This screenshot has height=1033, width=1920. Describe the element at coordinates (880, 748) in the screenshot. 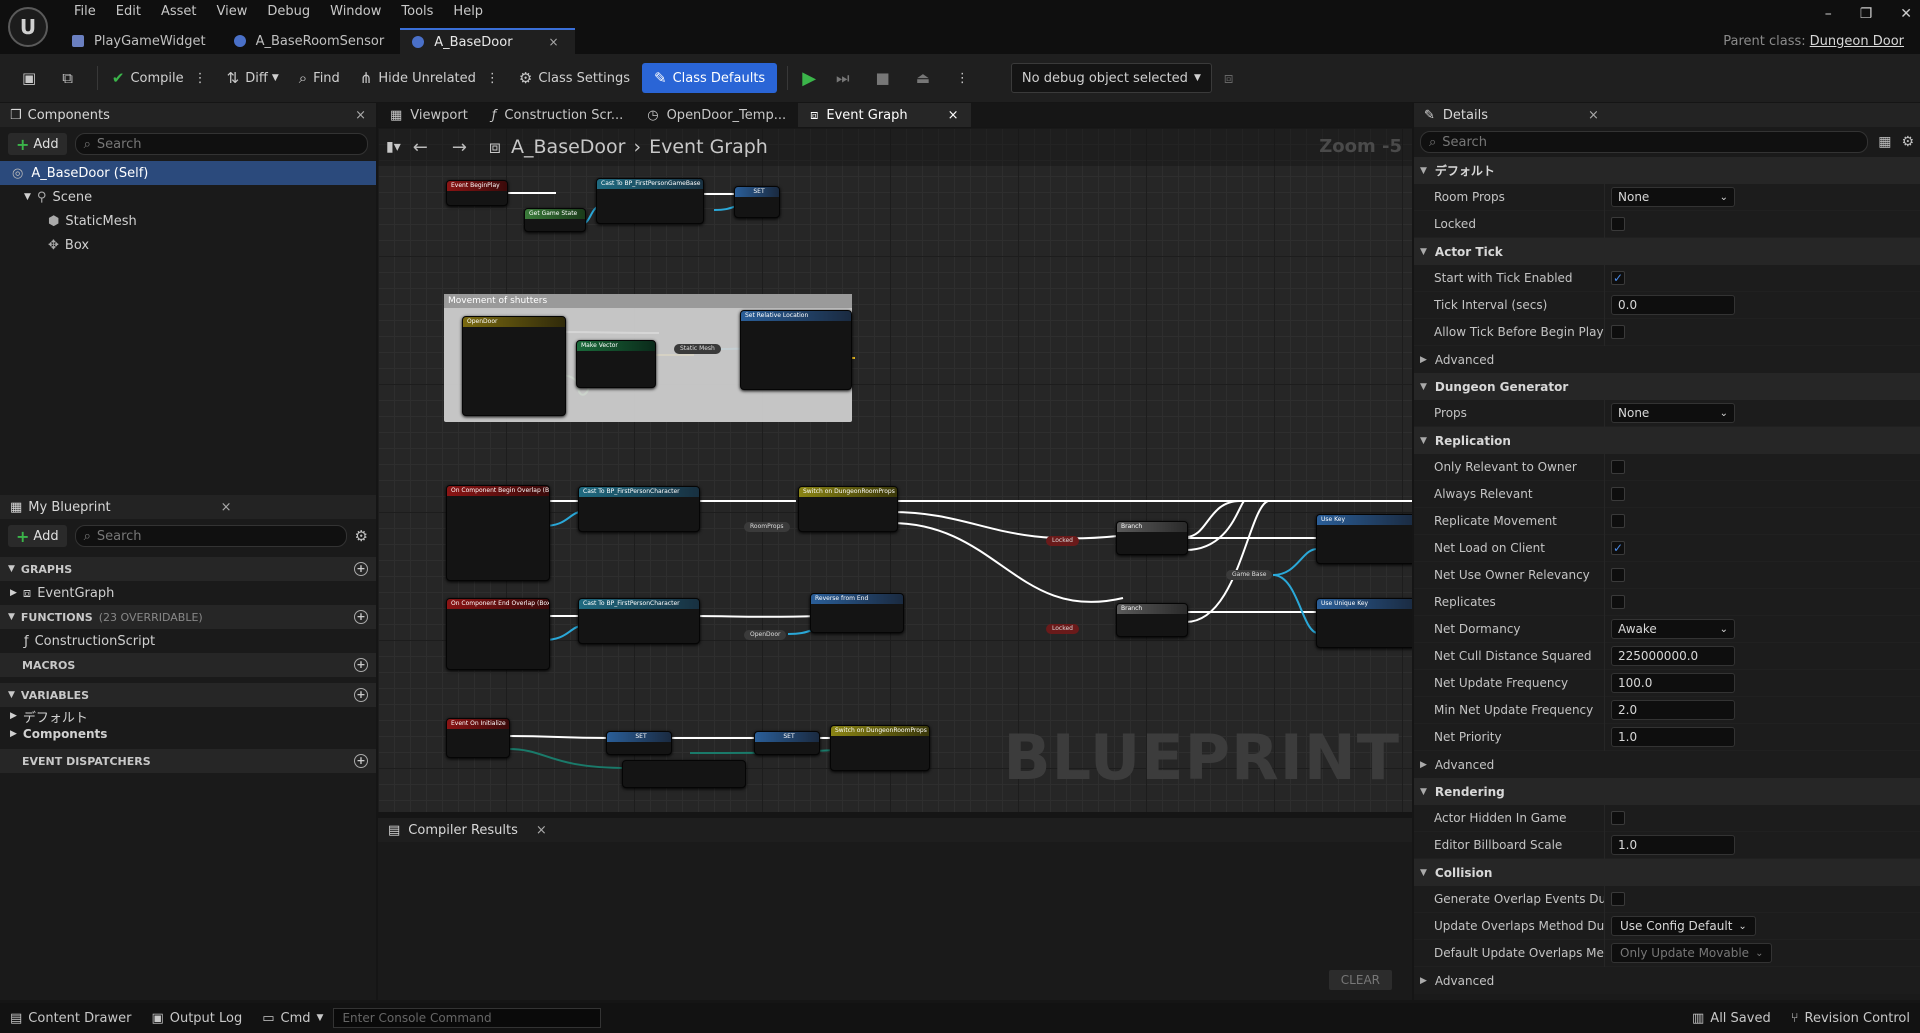

I see `node-switch-props-2: Switch on DungeonRoomProps` at that location.